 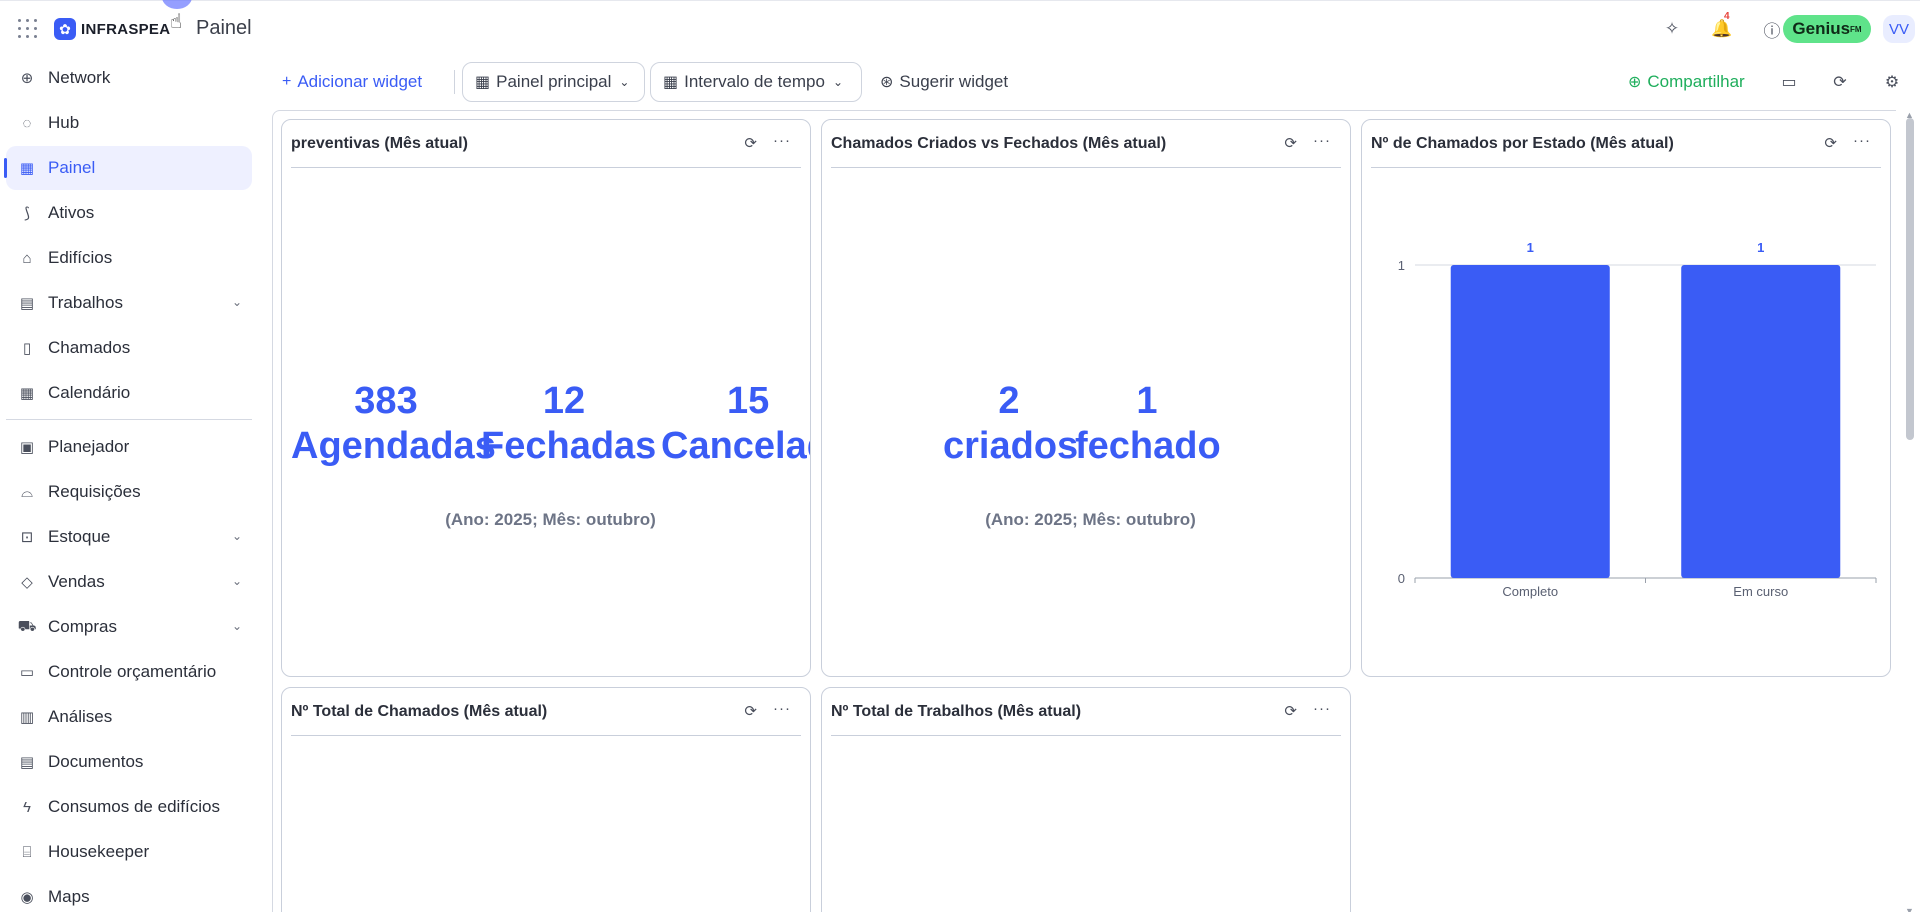 I want to click on top-right-actions: ✧ 🔔 4 ⓘ Genius FM VV, so click(x=1770, y=28).